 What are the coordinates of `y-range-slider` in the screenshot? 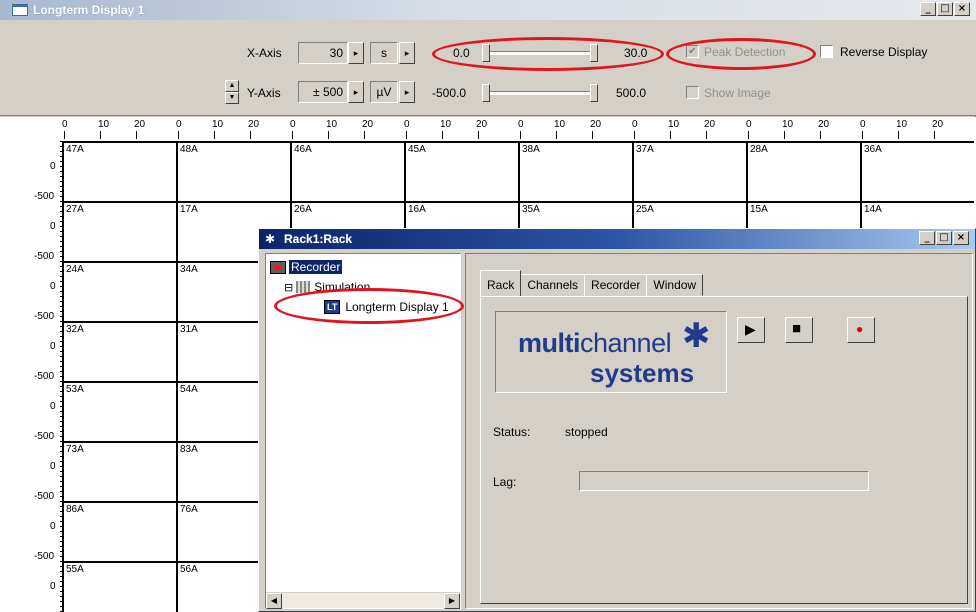 It's located at (541, 93).